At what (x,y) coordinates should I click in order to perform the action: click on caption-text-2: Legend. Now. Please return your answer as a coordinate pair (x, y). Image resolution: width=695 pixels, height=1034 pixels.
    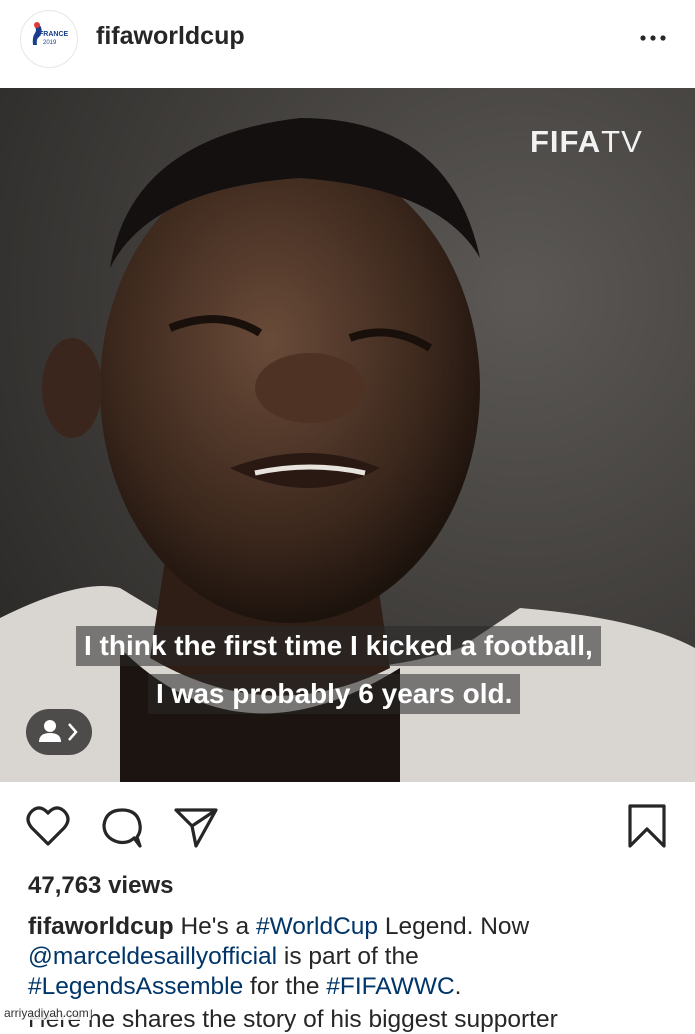
    Looking at the image, I should click on (454, 926).